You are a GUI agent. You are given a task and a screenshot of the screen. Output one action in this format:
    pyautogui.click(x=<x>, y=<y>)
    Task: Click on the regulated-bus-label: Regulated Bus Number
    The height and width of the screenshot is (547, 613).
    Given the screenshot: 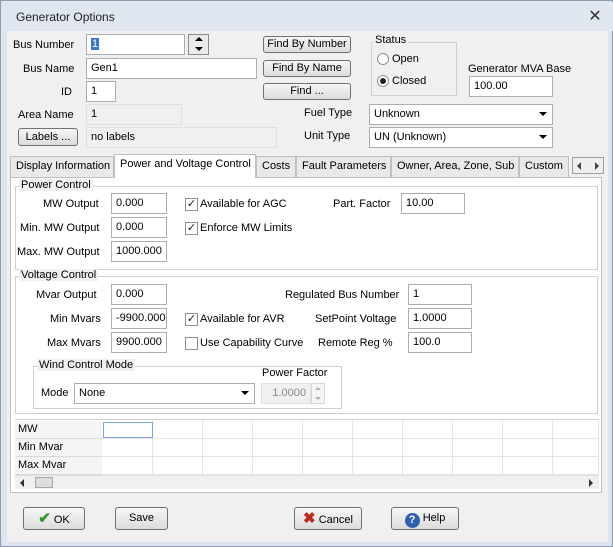 What is the action you would take?
    pyautogui.click(x=342, y=295)
    